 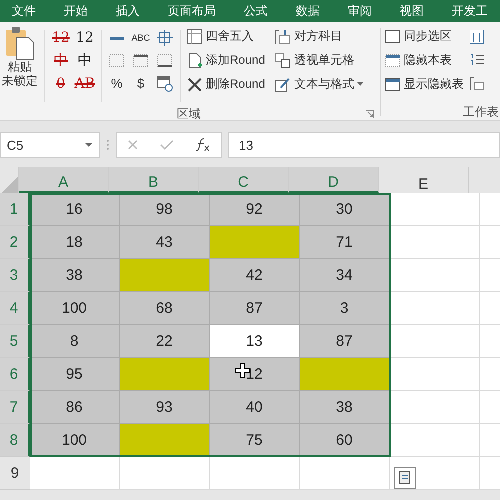 What do you see at coordinates (424, 60) in the screenshot?
I see `ribbon-button: 隐藏本表` at bounding box center [424, 60].